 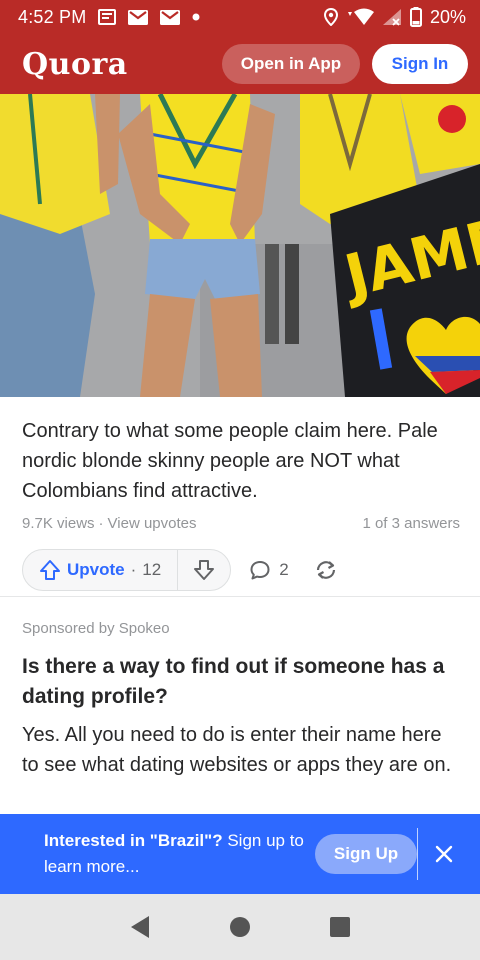 I want to click on sponsor-label: Sponsored by Spokeo, so click(x=96, y=628).